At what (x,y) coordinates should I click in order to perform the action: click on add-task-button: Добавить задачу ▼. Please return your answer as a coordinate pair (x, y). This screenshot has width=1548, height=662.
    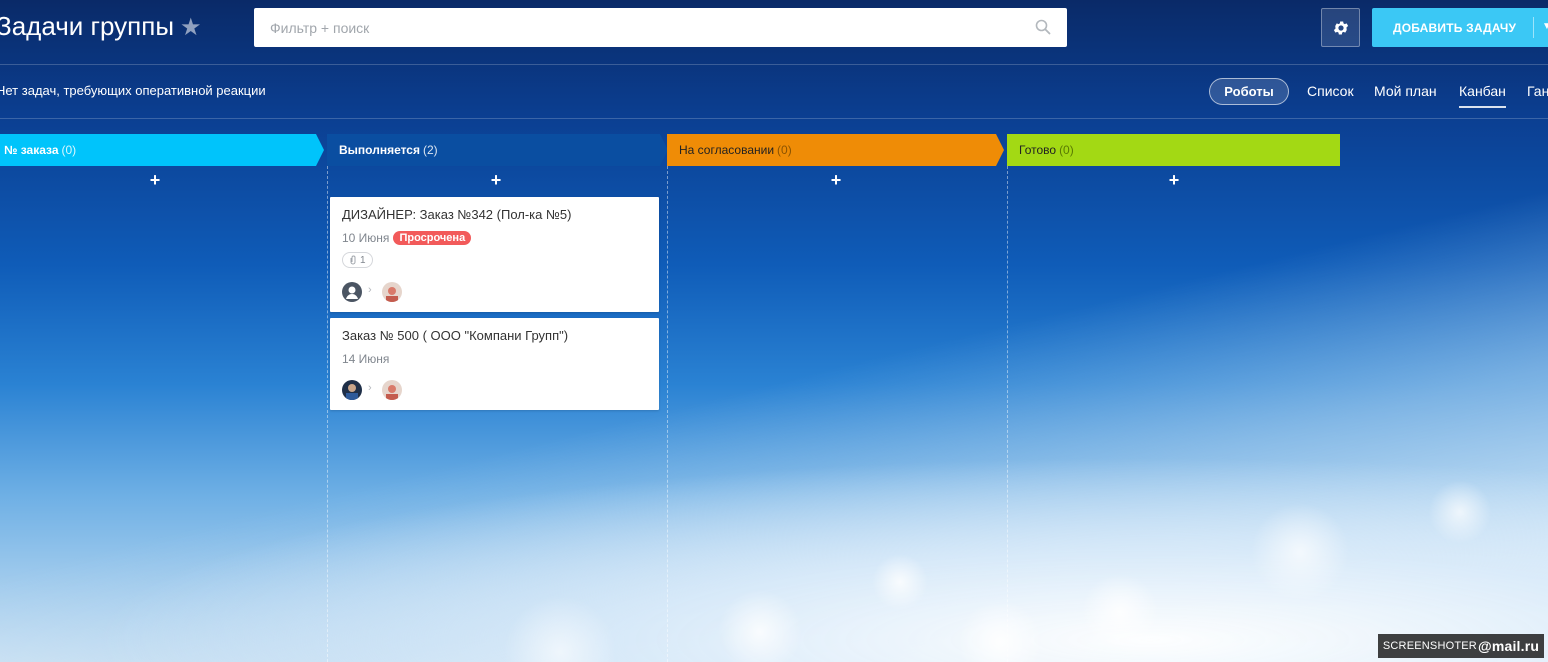
    Looking at the image, I should click on (1460, 27).